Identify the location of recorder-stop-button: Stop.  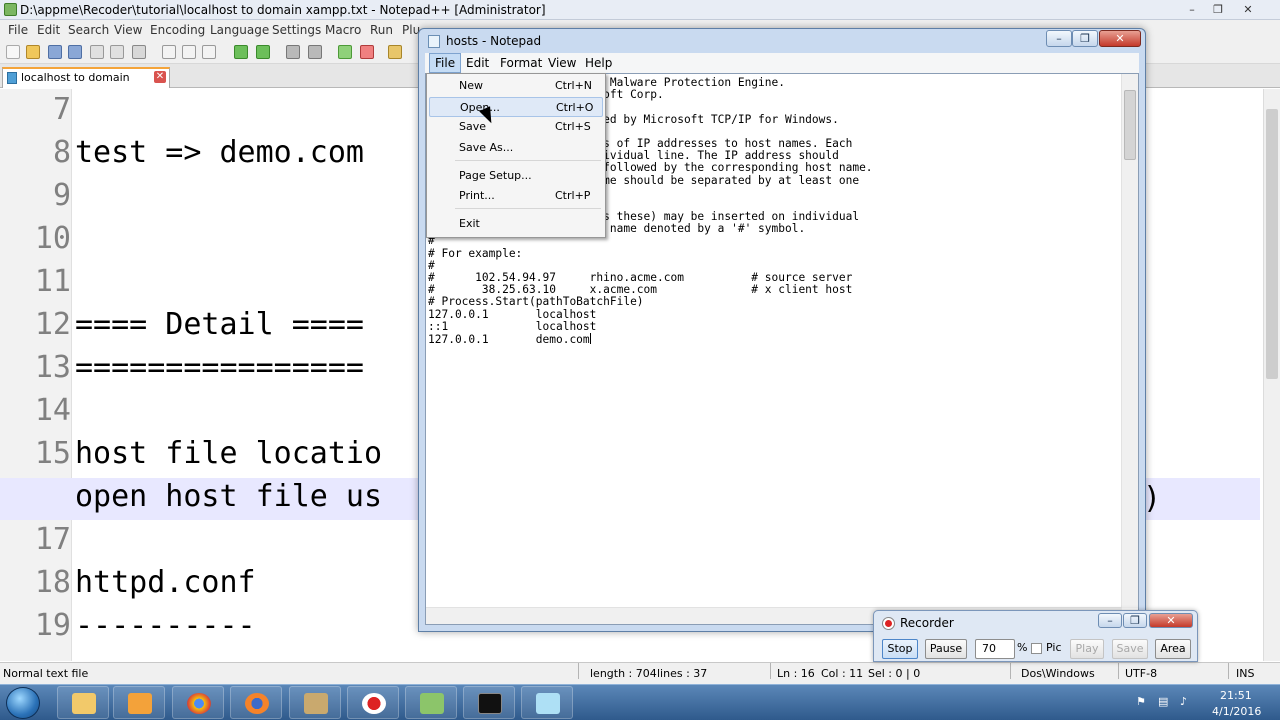
(900, 649).